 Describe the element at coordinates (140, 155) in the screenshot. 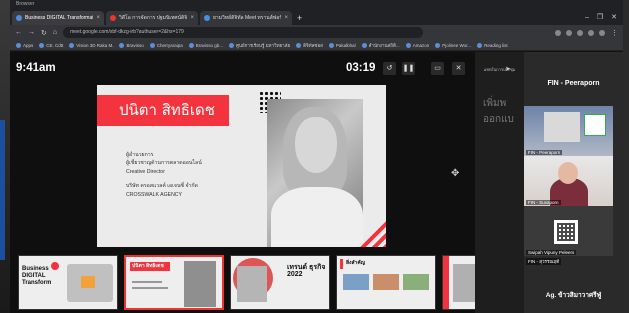

I see `slide-role-line: ผู้อำนวยการ` at that location.